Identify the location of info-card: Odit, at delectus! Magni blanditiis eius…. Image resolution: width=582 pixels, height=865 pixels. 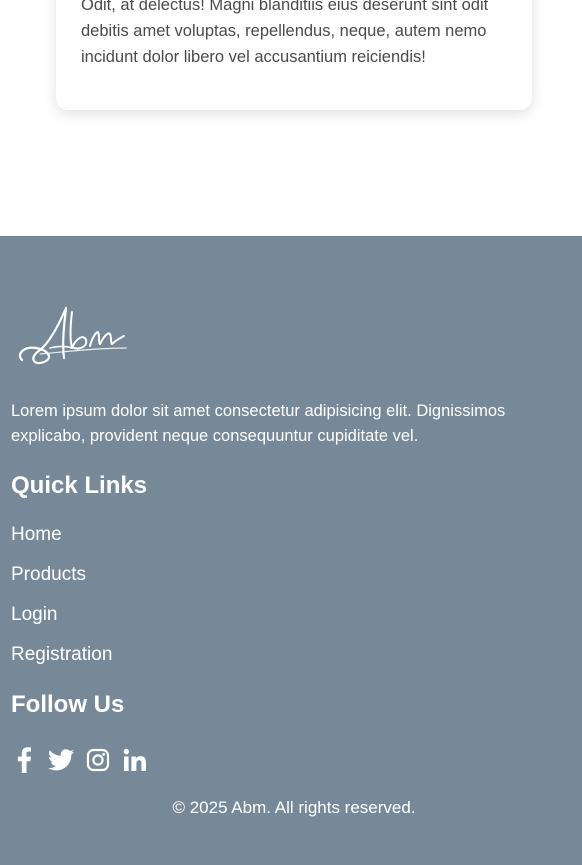
(294, 55).